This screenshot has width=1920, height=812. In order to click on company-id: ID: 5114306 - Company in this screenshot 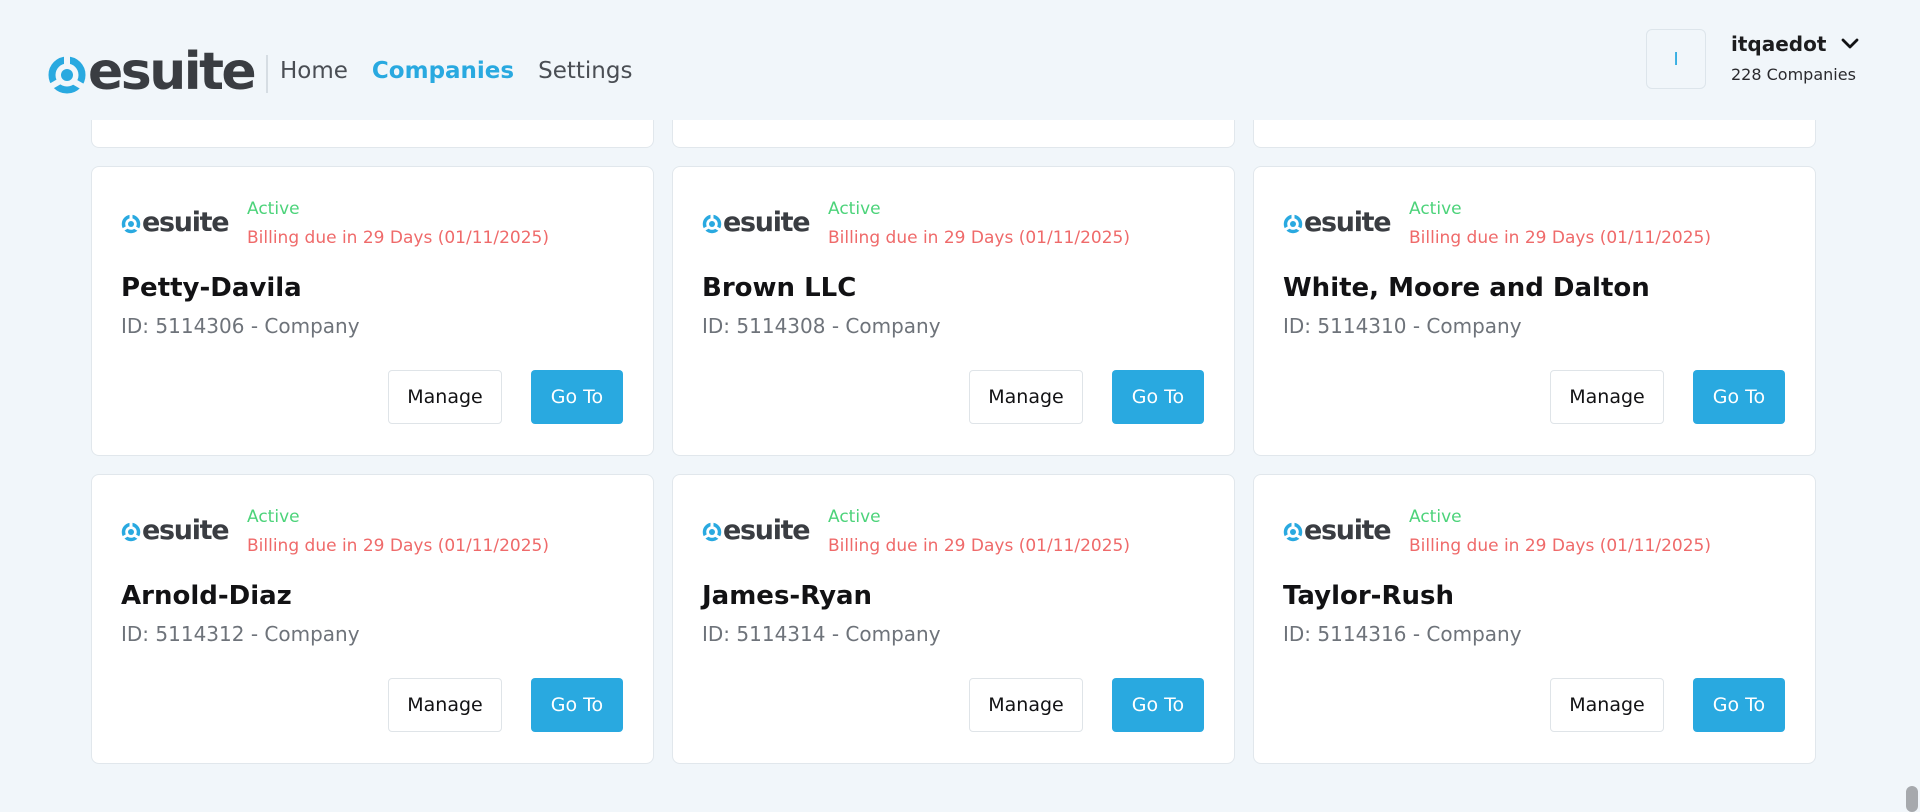, I will do `click(240, 326)`.